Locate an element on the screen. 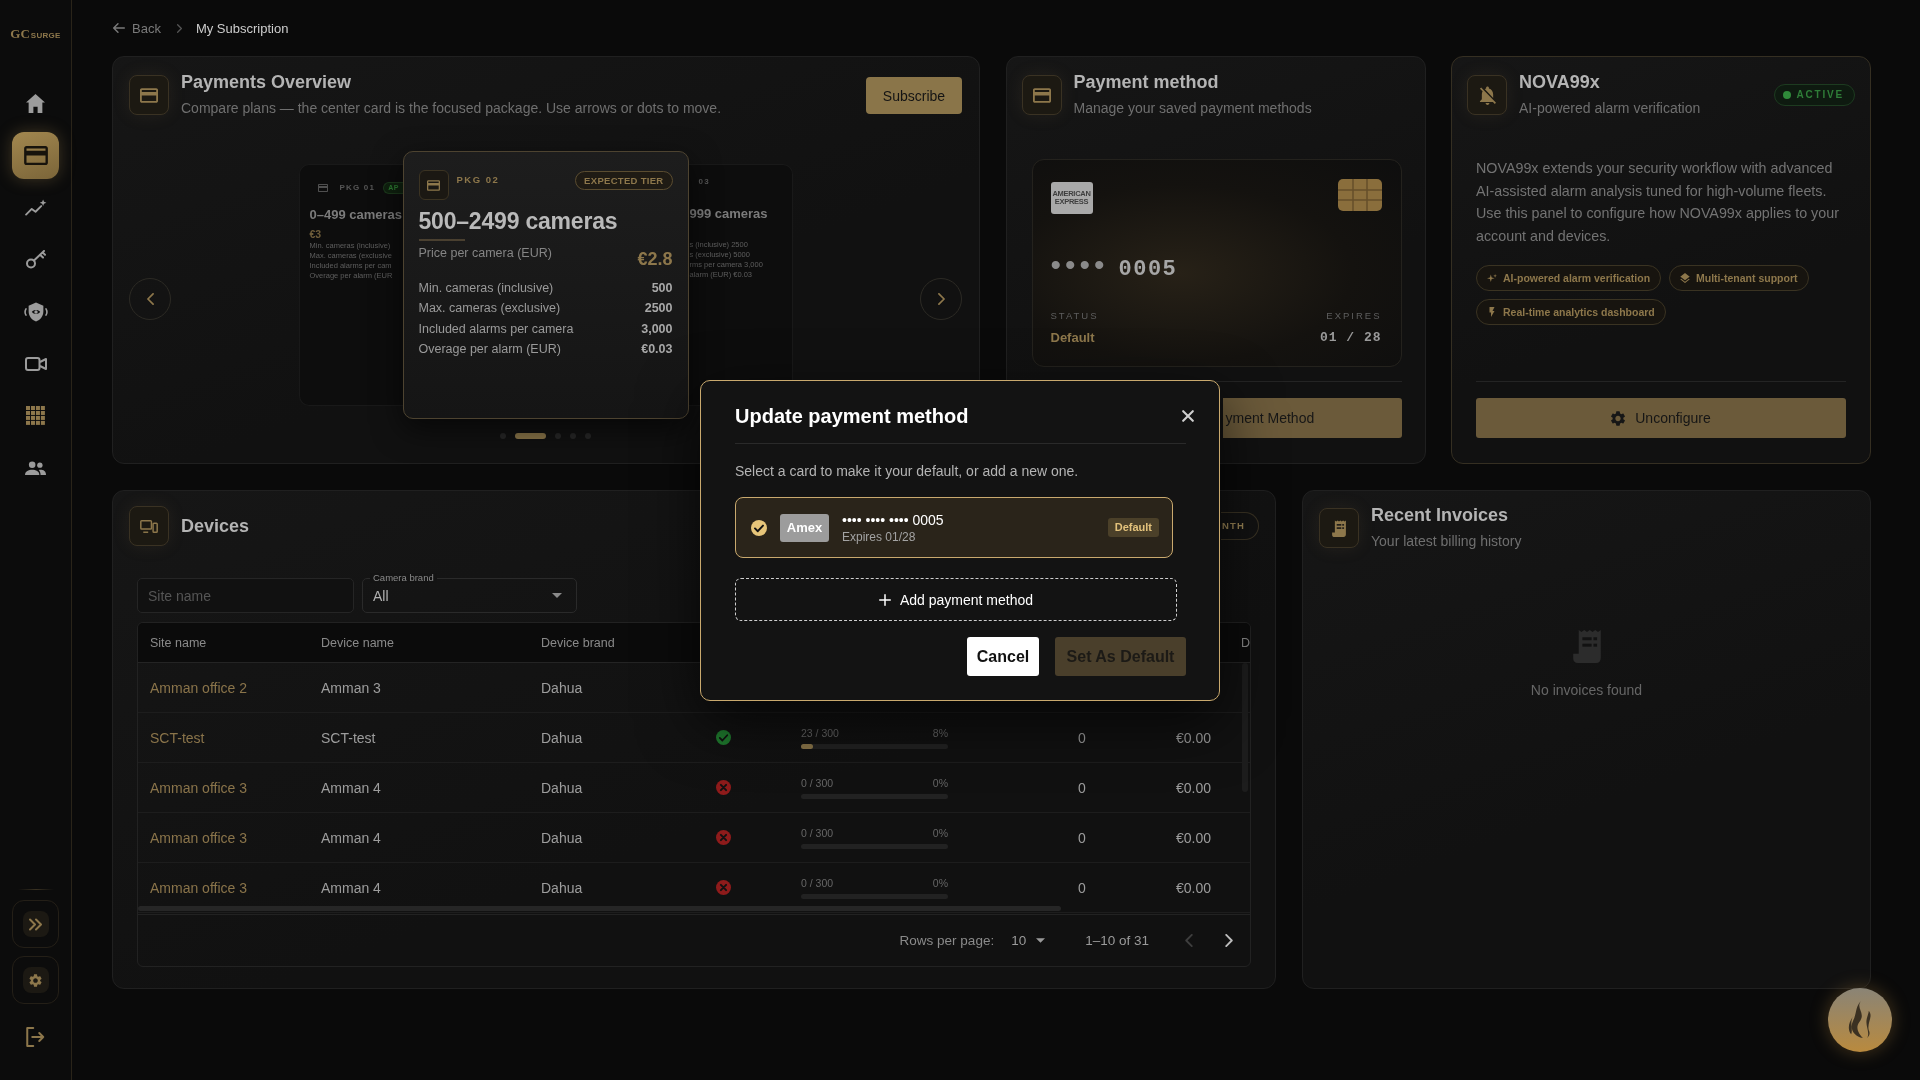  package-price: €3 is located at coordinates (316, 234).